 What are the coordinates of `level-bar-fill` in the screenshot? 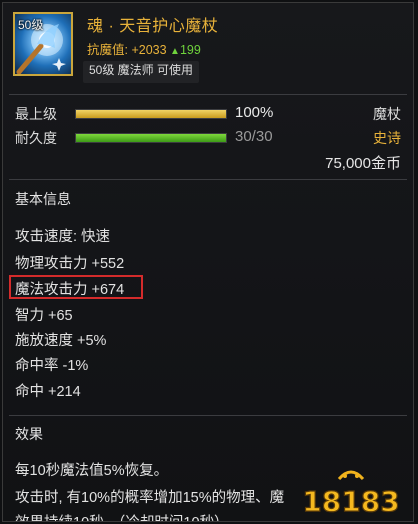 It's located at (151, 114).